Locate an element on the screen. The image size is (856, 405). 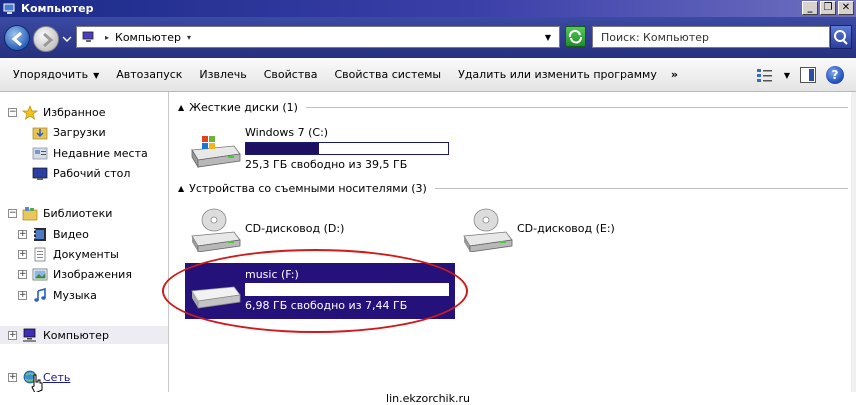
group-header-hard-drives: ▲ Жесткие диски (1) is located at coordinates (513, 107).